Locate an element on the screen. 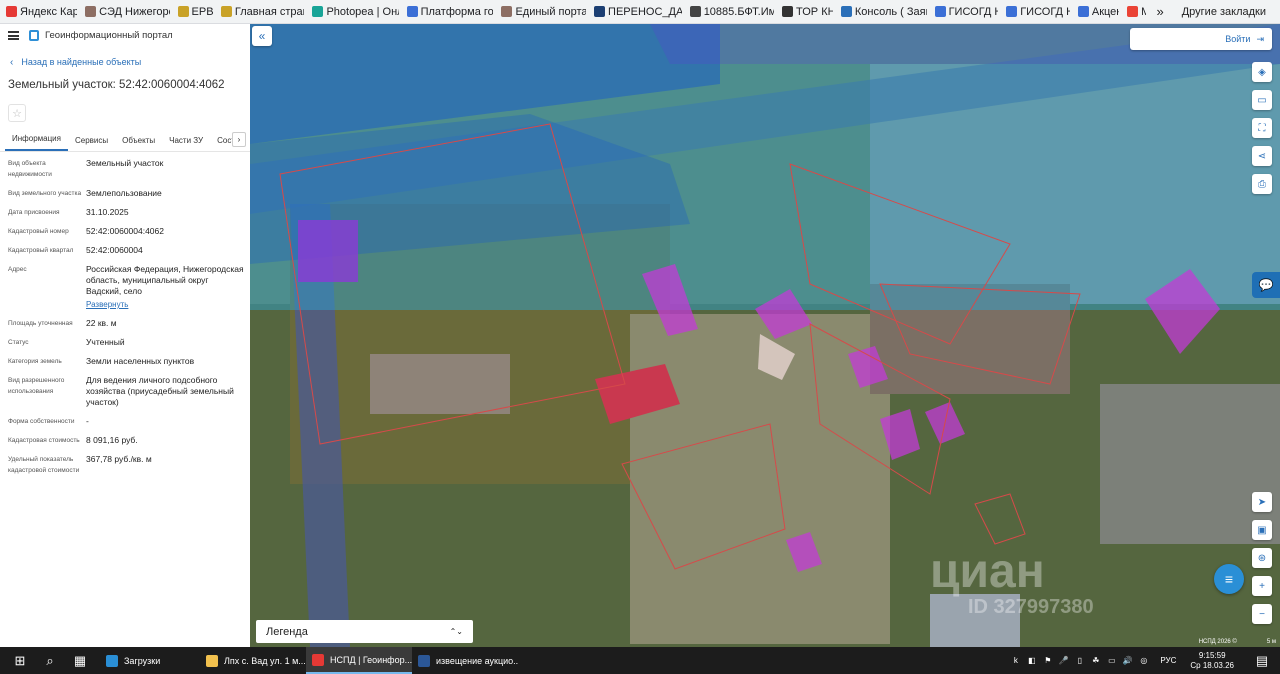 Image resolution: width=1280 pixels, height=674 pixels. notifications-icon: ▤ is located at coordinates (1262, 661).